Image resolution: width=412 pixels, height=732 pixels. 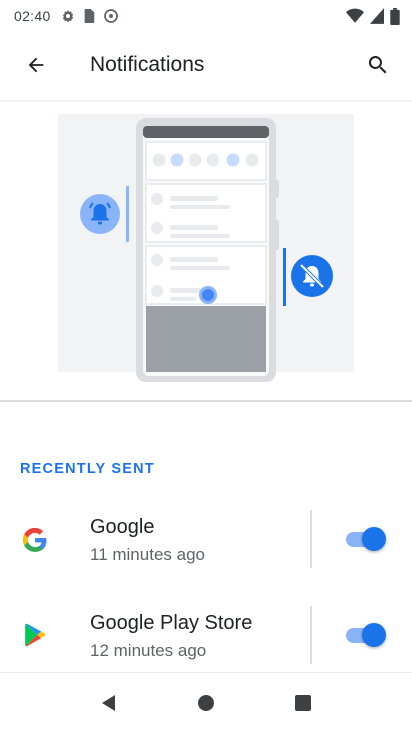 I want to click on home-circle-icon, so click(x=205, y=702).